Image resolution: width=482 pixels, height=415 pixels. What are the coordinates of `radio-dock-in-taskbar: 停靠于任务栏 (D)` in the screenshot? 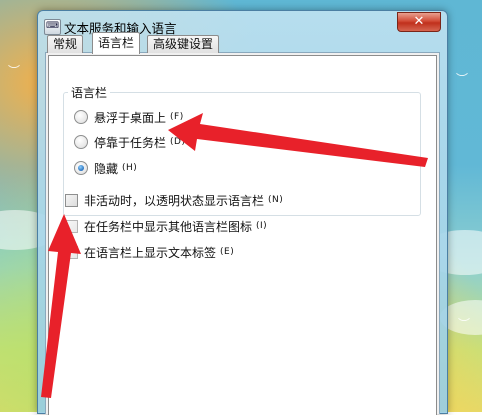 It's located at (129, 142).